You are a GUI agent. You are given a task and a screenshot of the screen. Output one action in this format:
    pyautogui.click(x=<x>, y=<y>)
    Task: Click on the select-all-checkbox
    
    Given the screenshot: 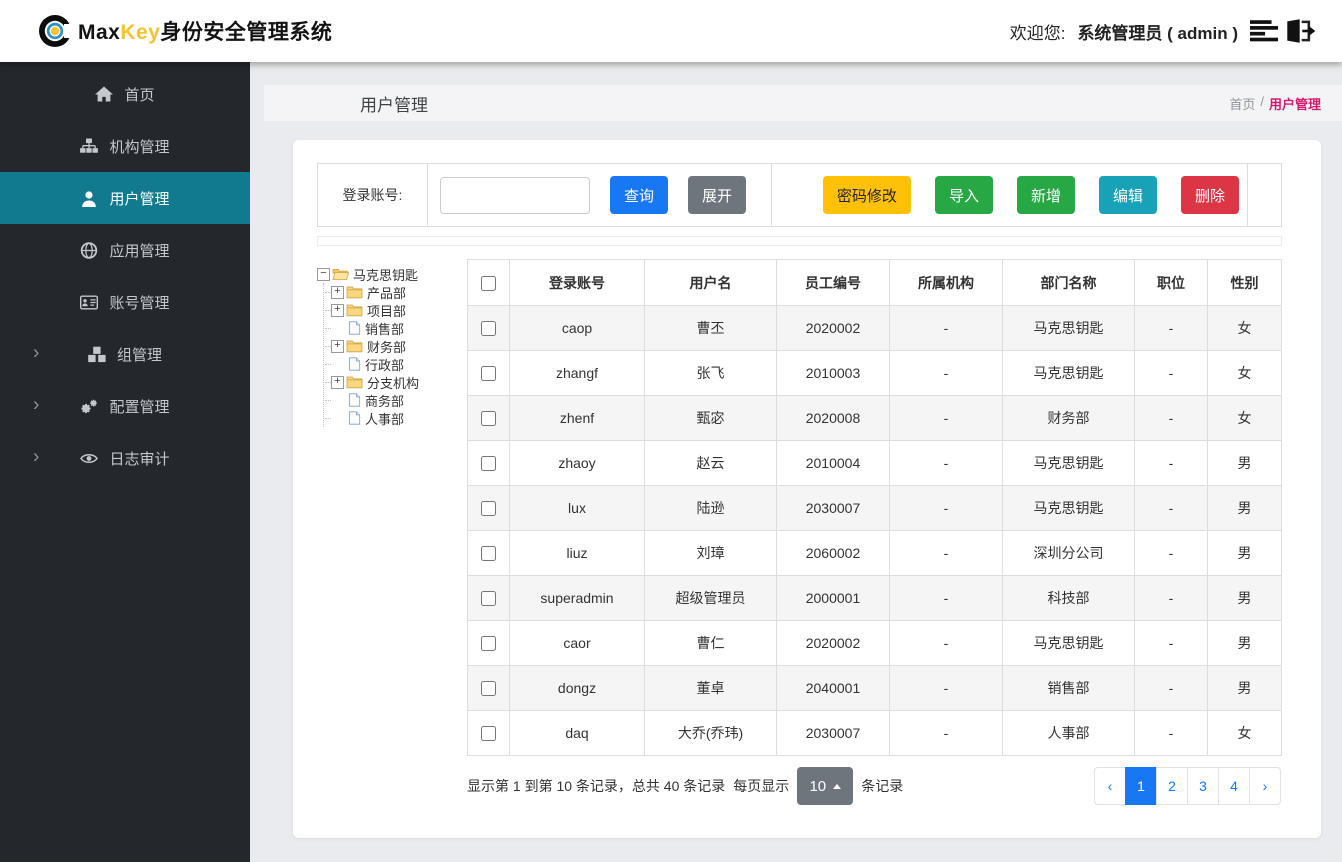 What is the action you would take?
    pyautogui.click(x=488, y=283)
    